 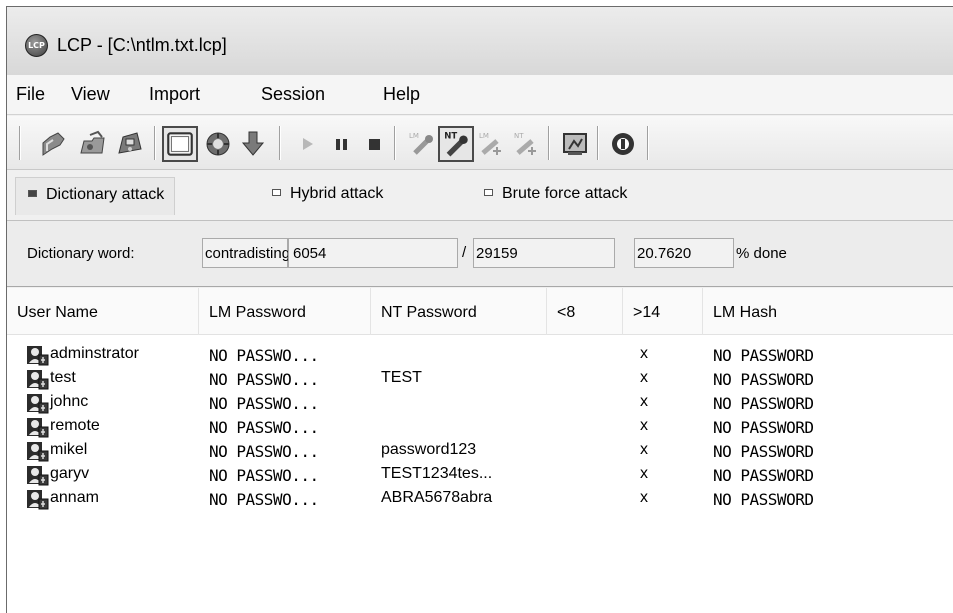 I want to click on column-lm-password: LM Password, so click(x=285, y=311).